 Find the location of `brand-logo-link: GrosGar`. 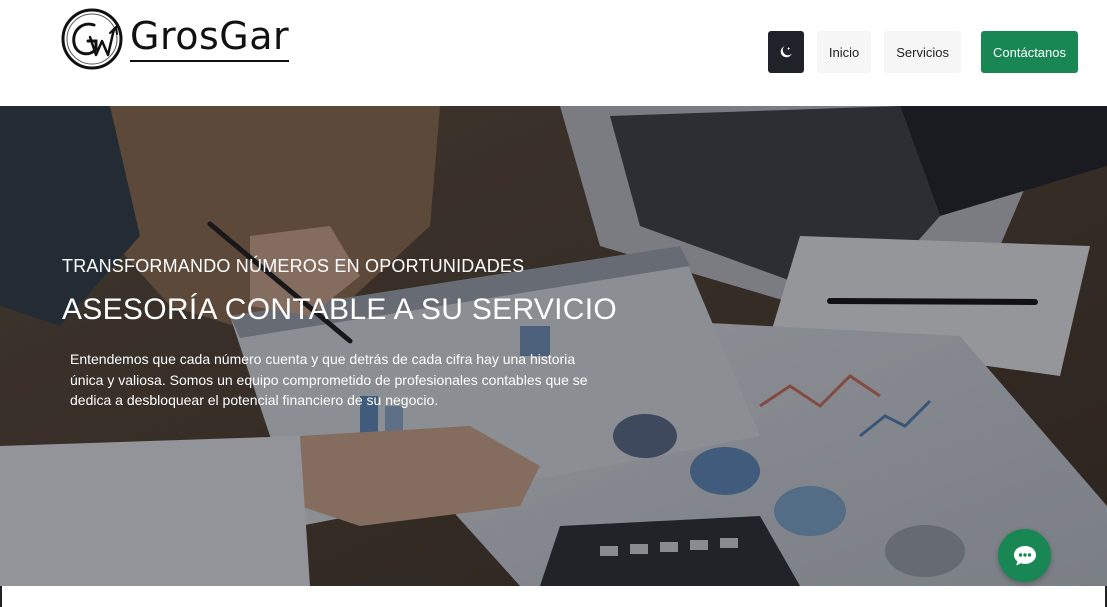

brand-logo-link: GrosGar is located at coordinates (175, 39).